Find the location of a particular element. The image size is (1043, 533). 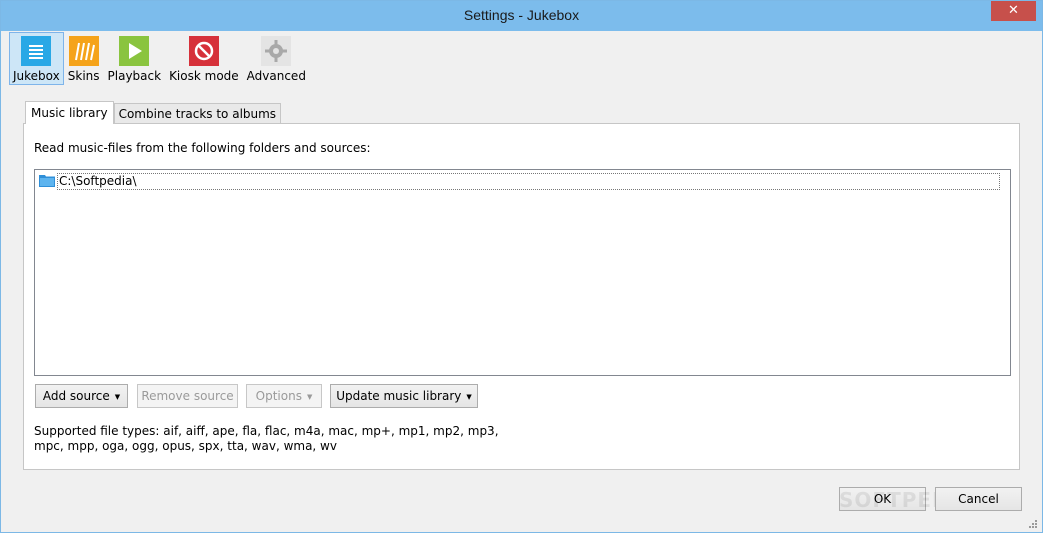

window-title: Settings - Jukebox is located at coordinates (521, 15).